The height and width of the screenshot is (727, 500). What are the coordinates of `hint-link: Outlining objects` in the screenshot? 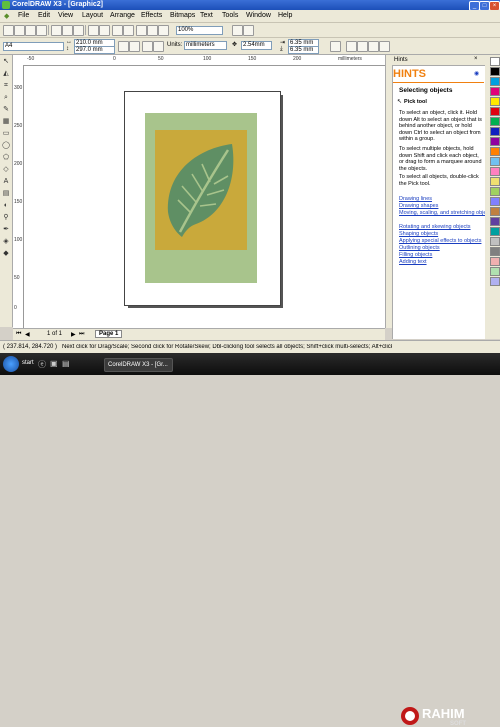 It's located at (419, 248).